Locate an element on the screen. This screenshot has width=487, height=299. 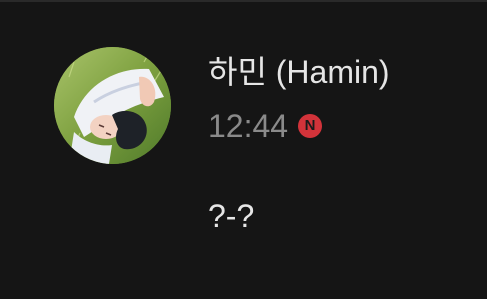
avatar is located at coordinates (112, 105).